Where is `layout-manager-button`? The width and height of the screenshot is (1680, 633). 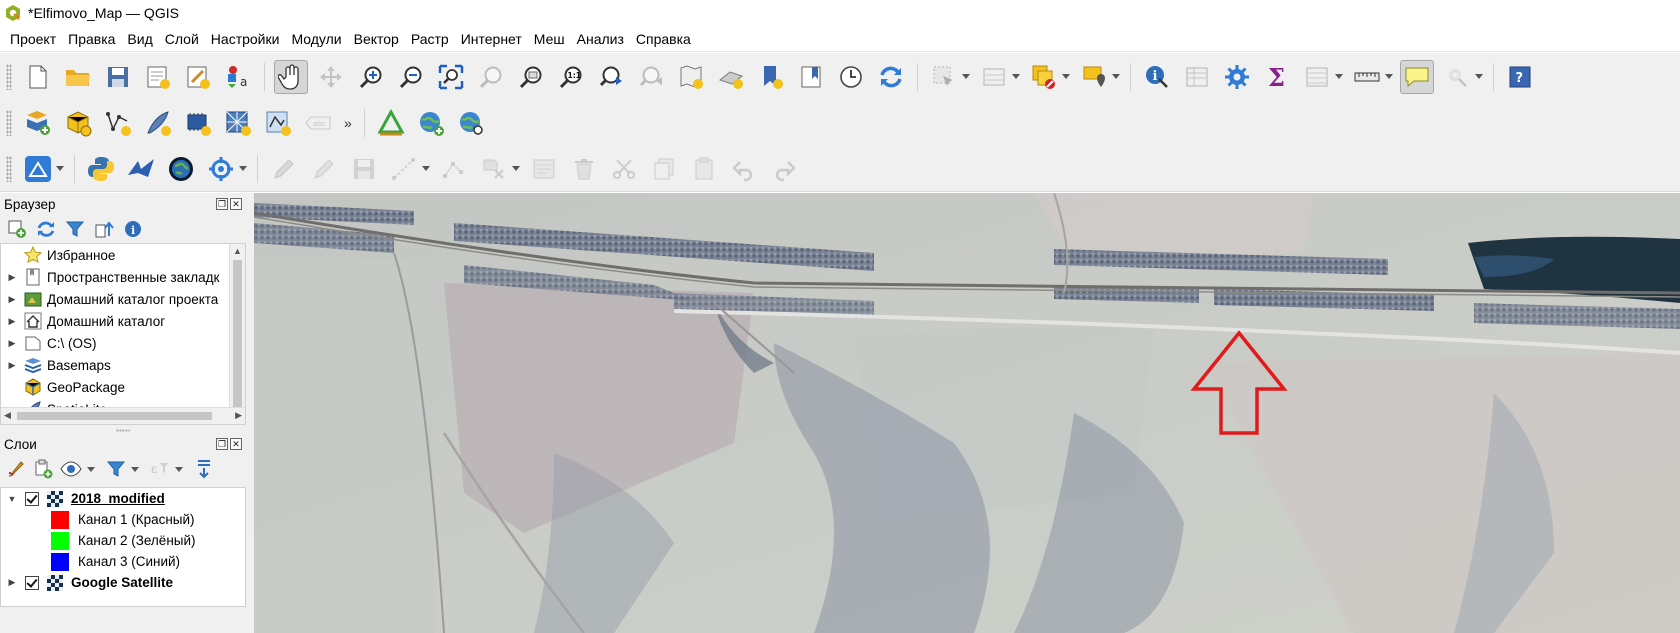
layout-manager-button is located at coordinates (198, 77).